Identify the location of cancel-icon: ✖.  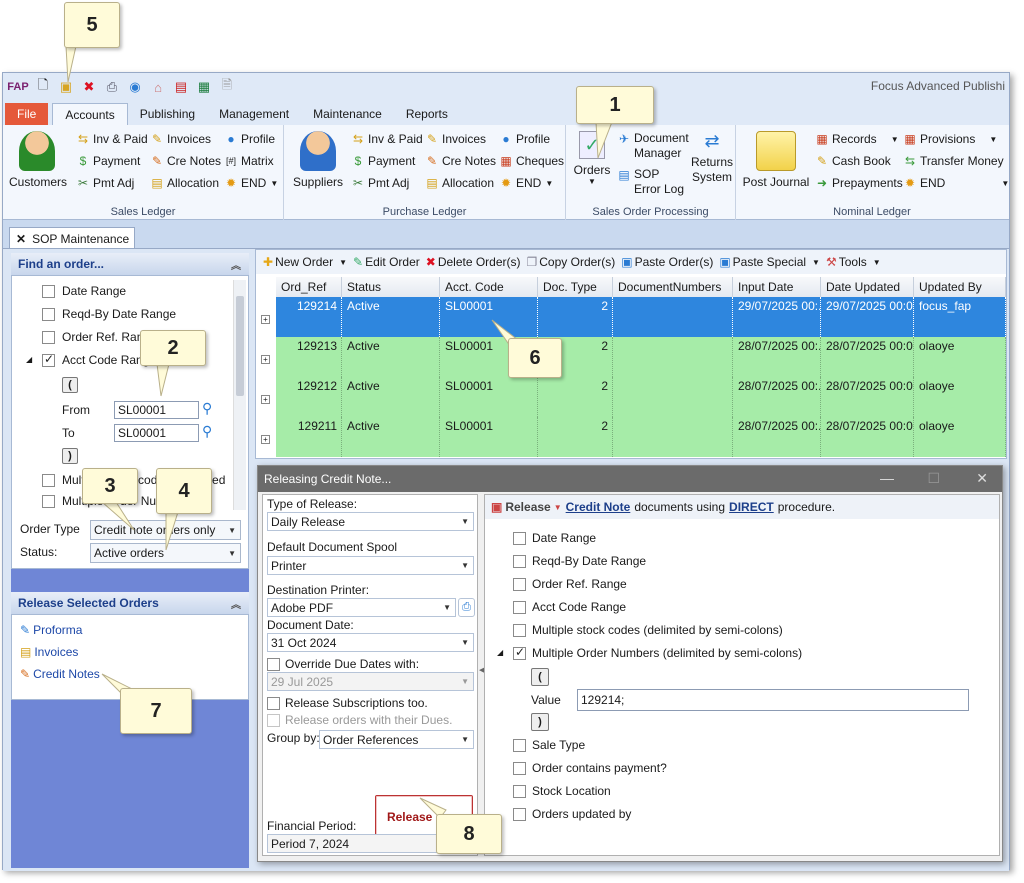
(89, 87).